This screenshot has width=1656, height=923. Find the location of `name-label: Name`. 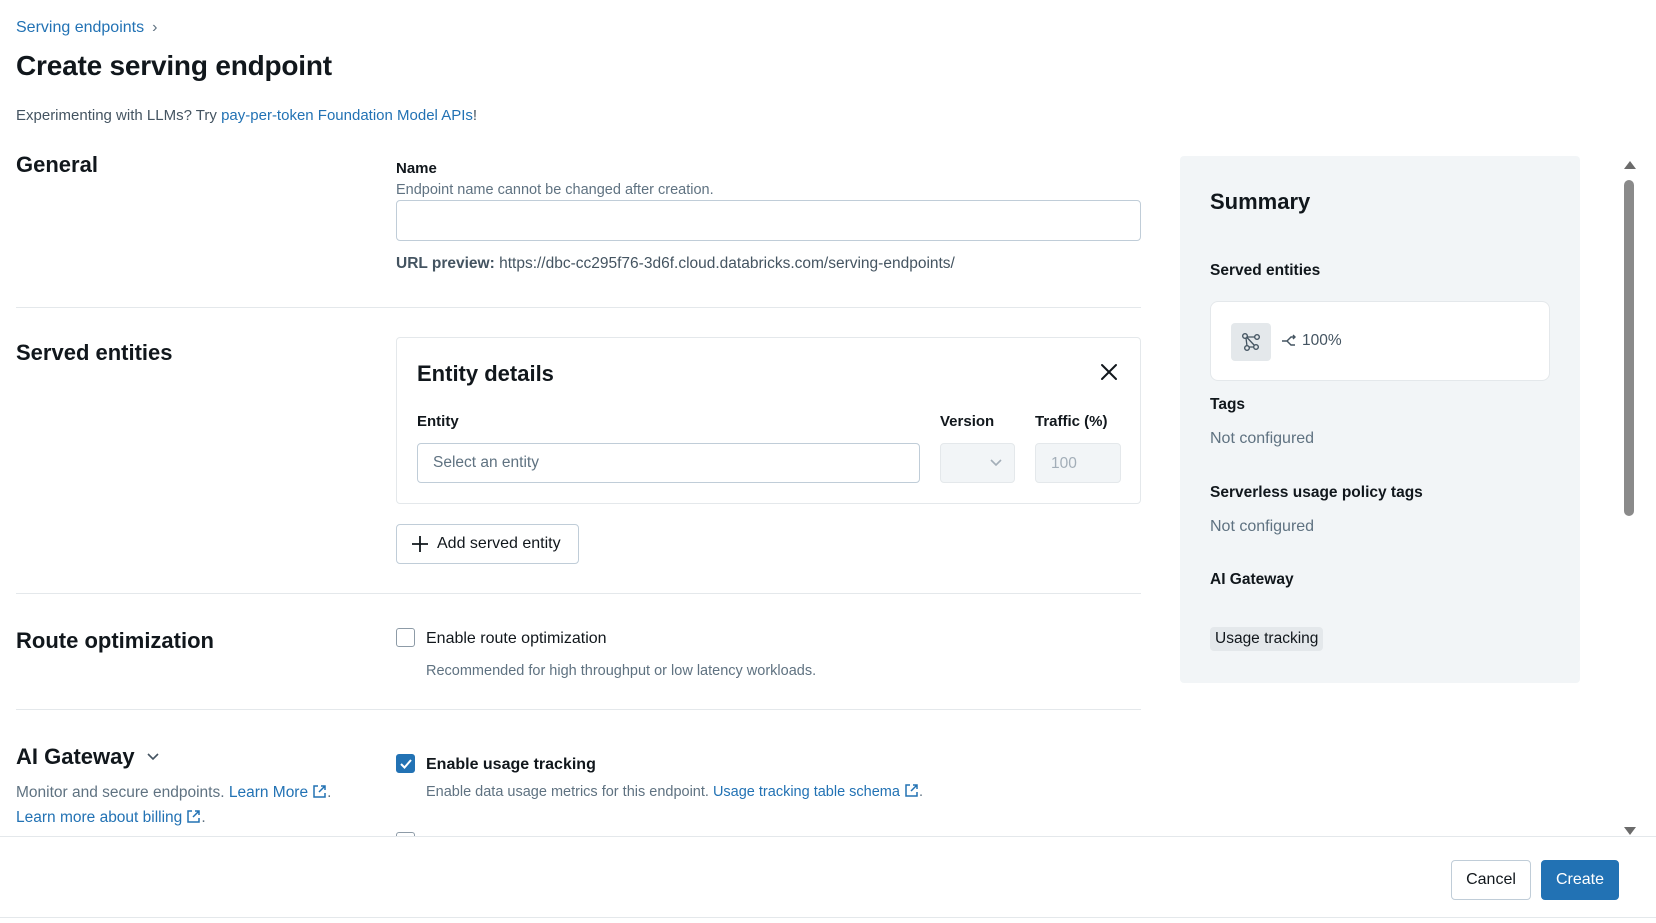

name-label: Name is located at coordinates (416, 168).